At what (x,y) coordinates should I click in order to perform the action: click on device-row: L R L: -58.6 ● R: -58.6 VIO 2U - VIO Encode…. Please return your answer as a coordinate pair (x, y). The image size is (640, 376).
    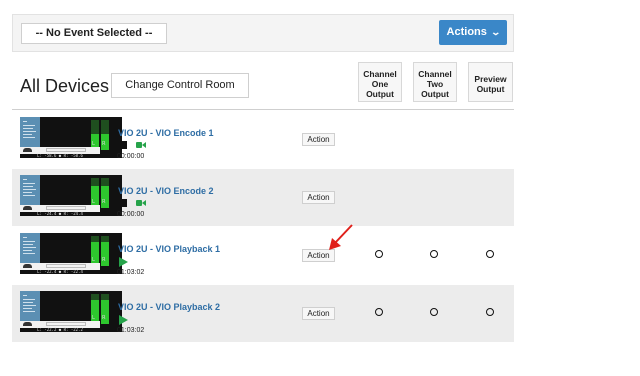
    Looking at the image, I should click on (263, 139).